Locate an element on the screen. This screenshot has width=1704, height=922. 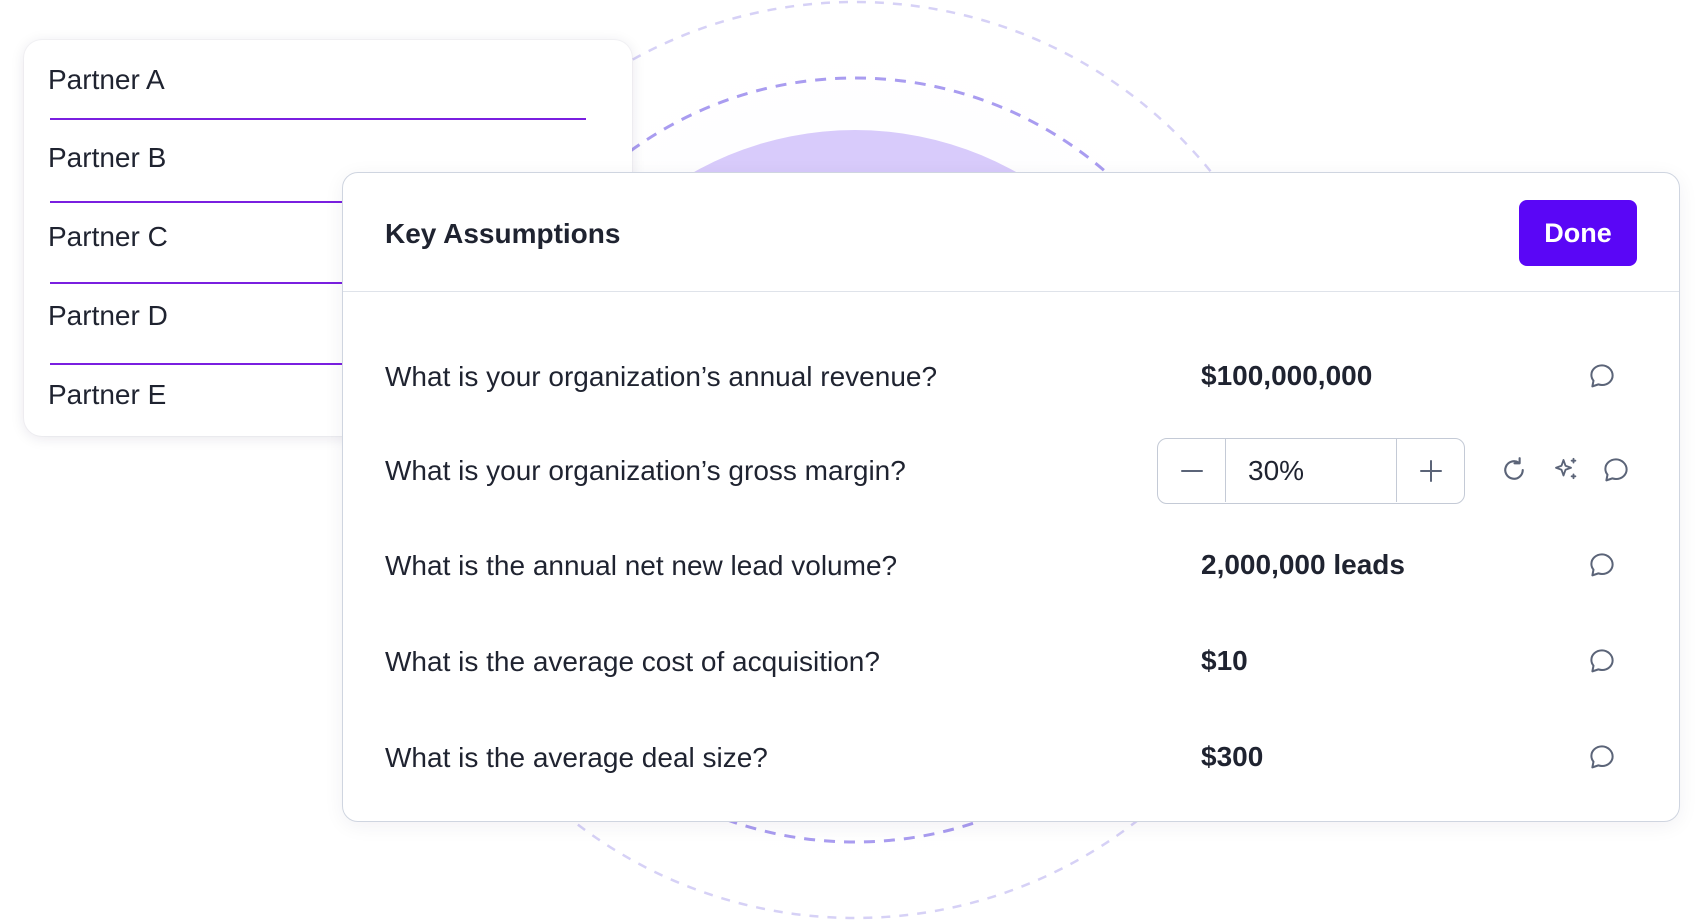
refresh-icon is located at coordinates (1514, 470).